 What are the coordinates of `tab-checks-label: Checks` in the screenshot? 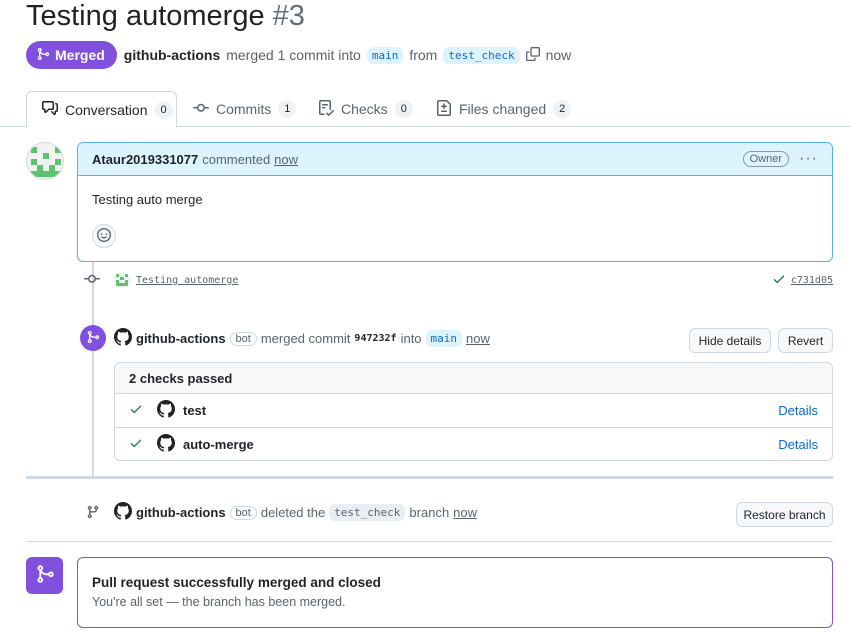 It's located at (364, 109).